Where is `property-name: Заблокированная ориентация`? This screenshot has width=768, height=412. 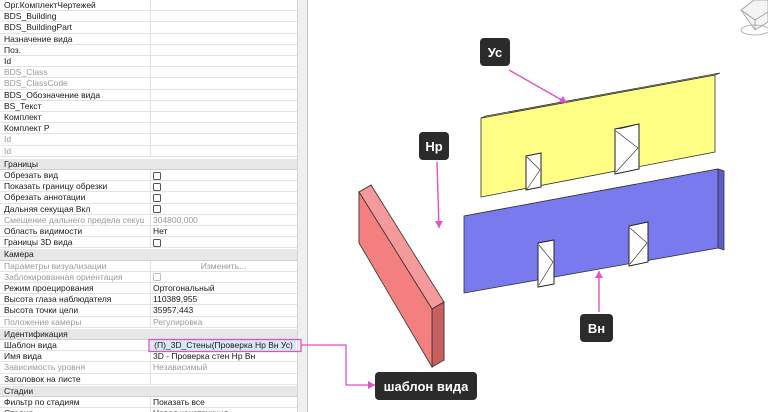 property-name: Заблокированная ориентация is located at coordinates (63, 276).